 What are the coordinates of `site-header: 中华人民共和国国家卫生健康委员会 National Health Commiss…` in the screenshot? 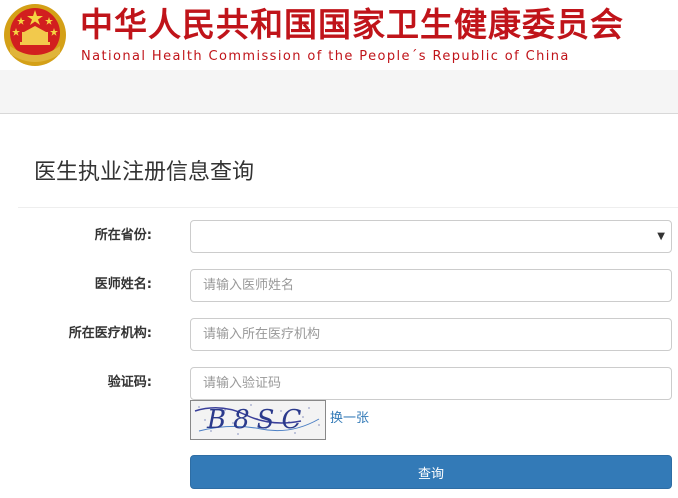 It's located at (339, 35).